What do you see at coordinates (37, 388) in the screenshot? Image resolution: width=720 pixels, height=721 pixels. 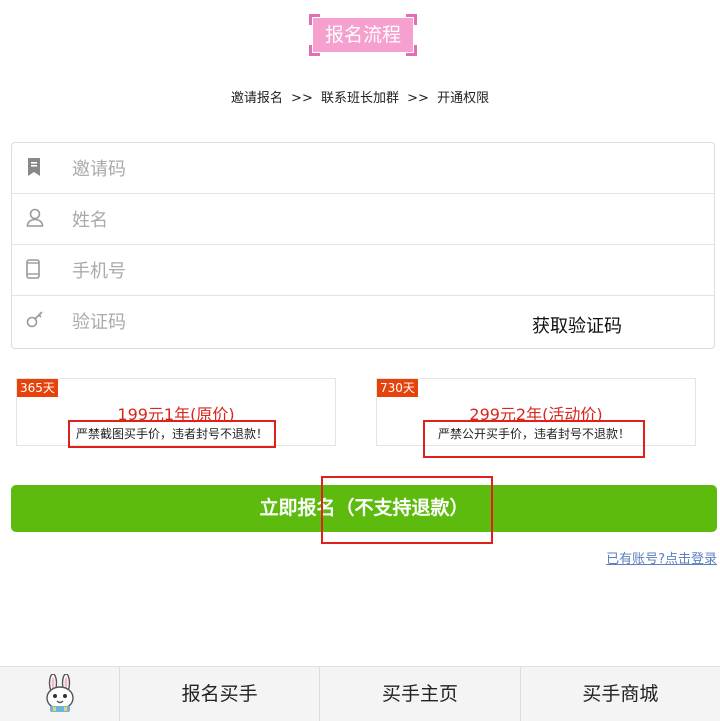 I see `plan-duration-tag: 365天` at bounding box center [37, 388].